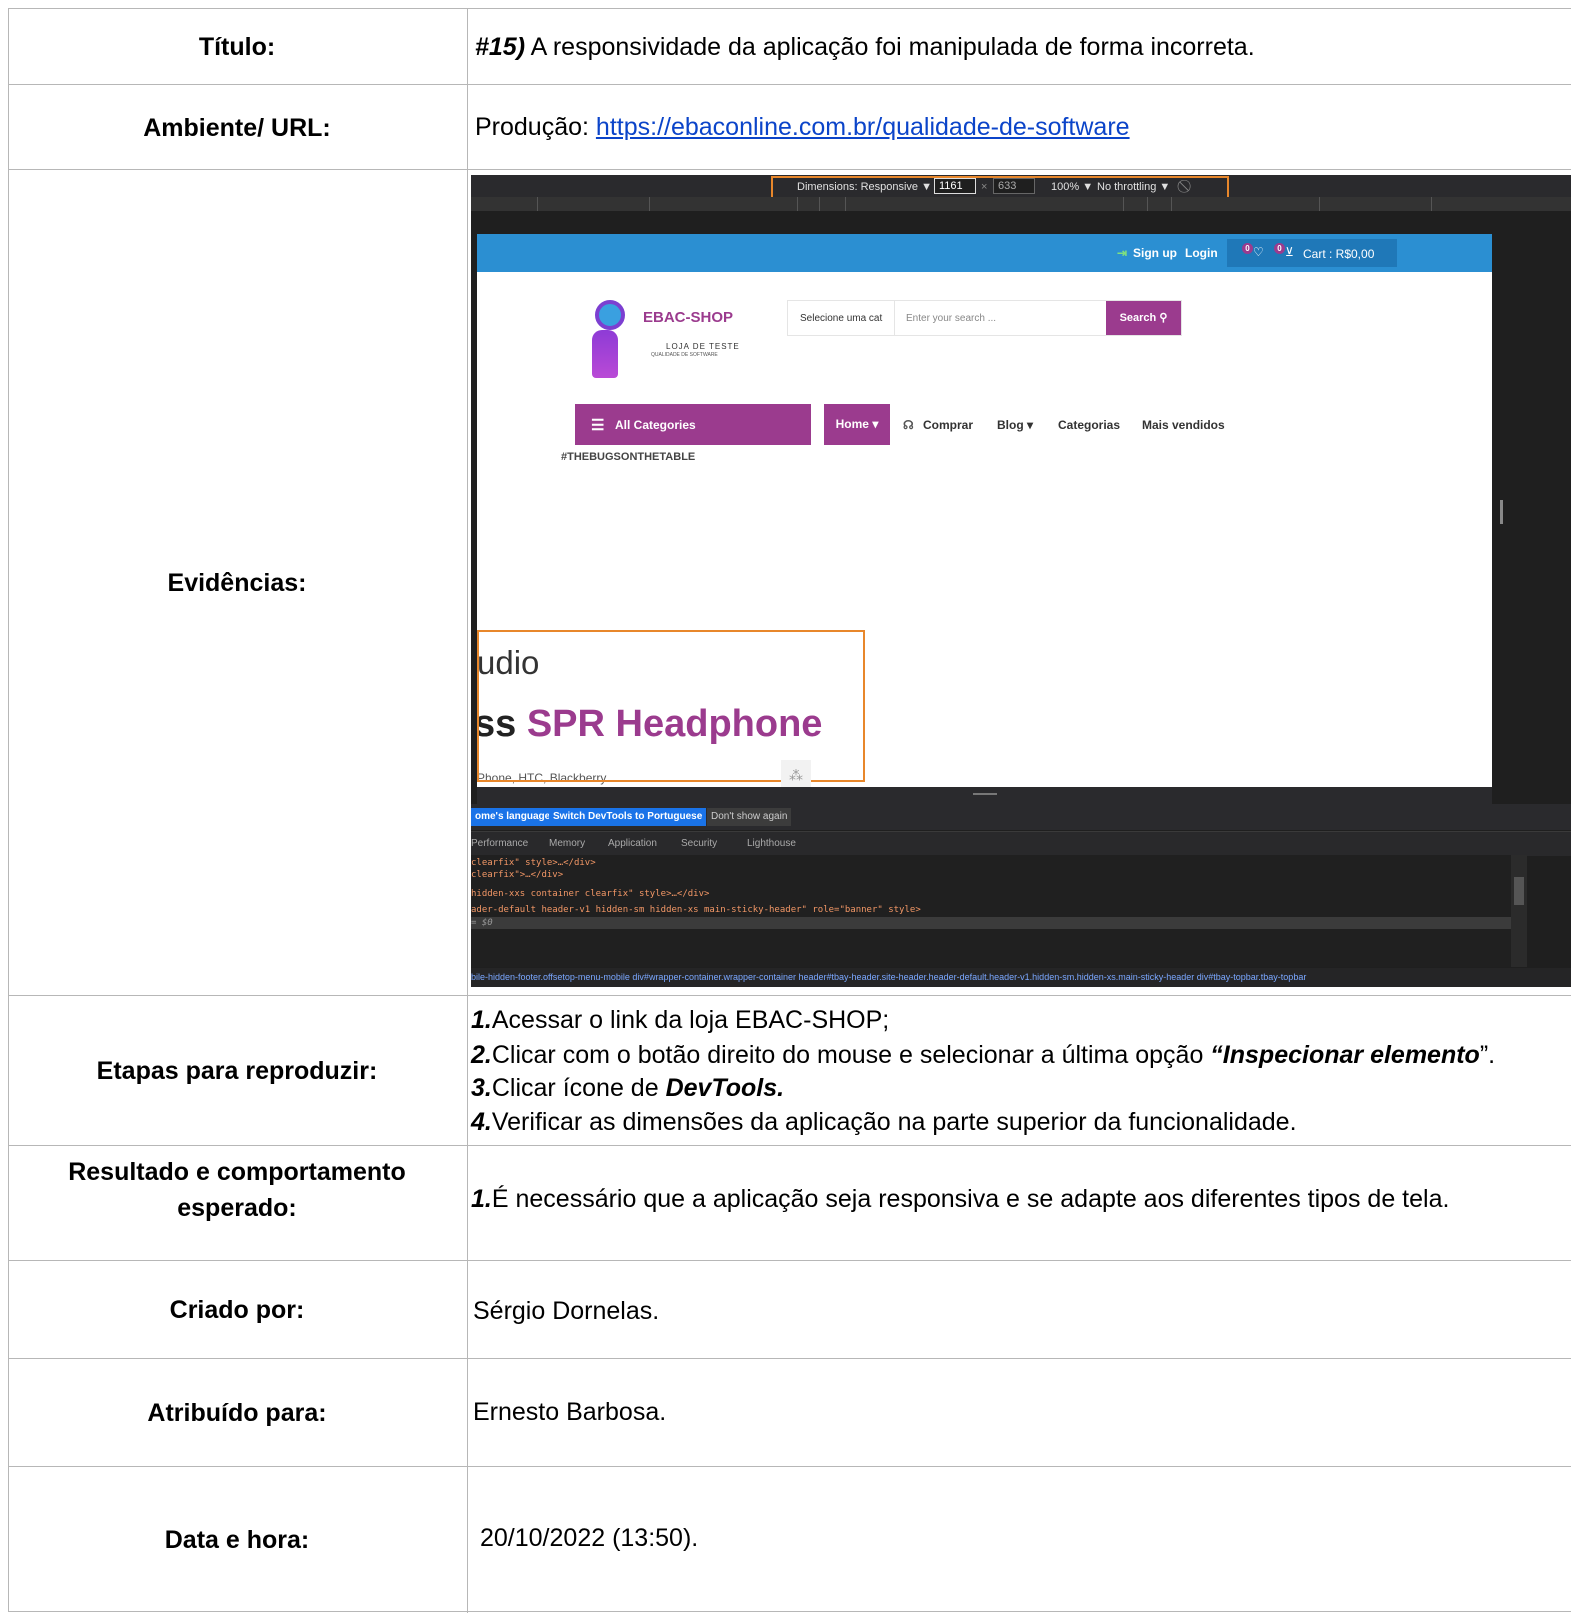 Image resolution: width=1571 pixels, height=1620 pixels. I want to click on tab-application: Application, so click(632, 843).